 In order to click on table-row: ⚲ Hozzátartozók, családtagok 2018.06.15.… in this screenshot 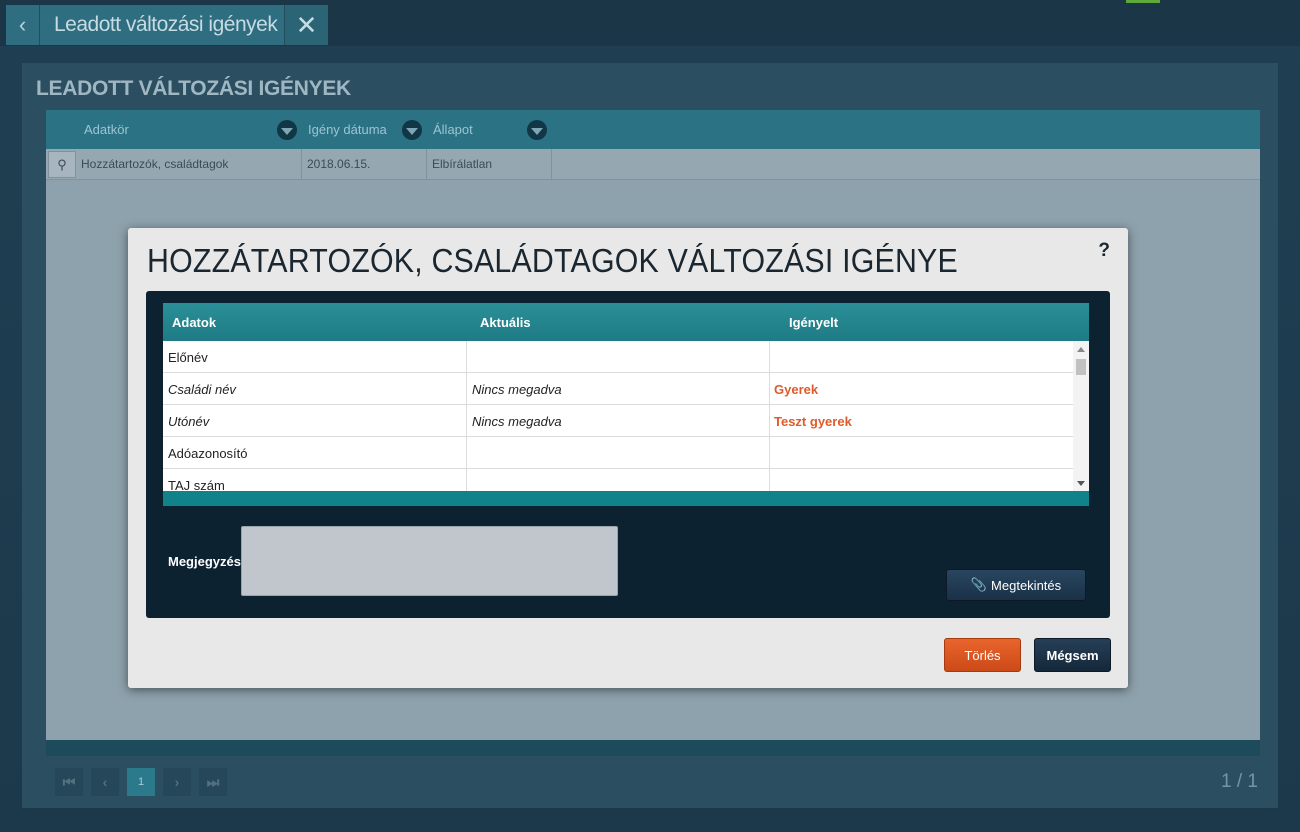, I will do `click(653, 164)`.